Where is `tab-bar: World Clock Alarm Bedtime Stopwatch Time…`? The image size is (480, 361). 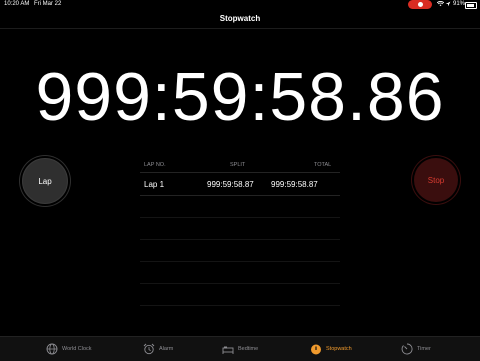 tab-bar: World Clock Alarm Bedtime Stopwatch Time… is located at coordinates (240, 348).